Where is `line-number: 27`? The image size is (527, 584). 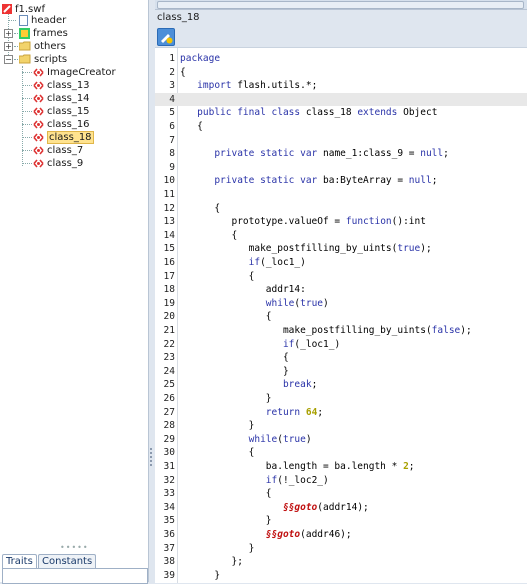
line-number: 27 is located at coordinates (169, 412).